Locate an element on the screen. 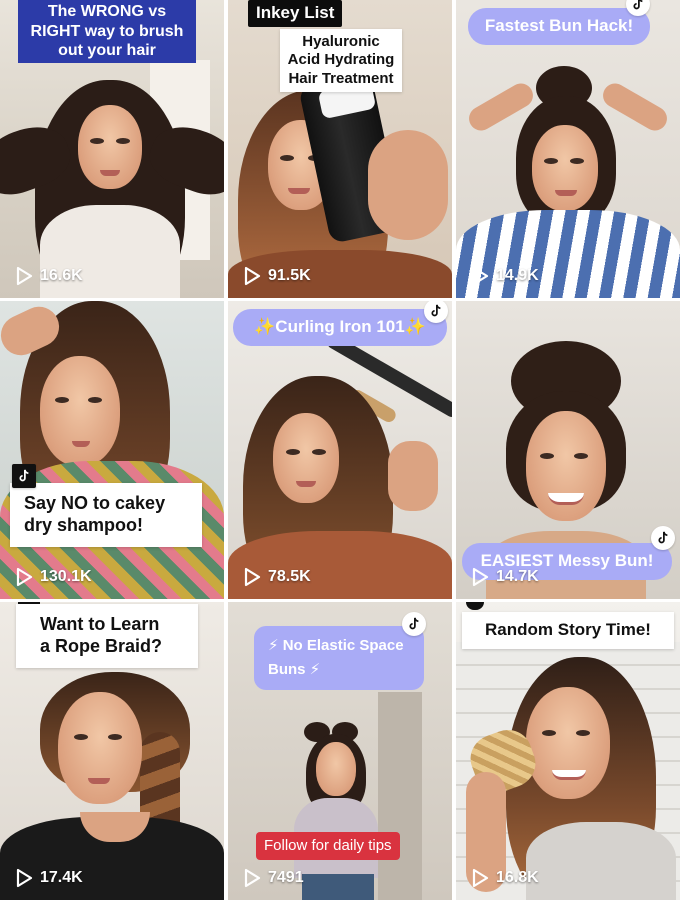 This screenshot has height=900, width=680. view-count-text: 78.5K is located at coordinates (289, 576).